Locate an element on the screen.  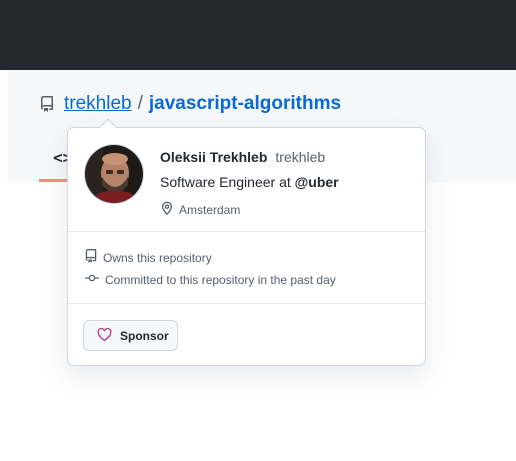
user-full-name: Oleksii Trekhleb is located at coordinates (213, 157).